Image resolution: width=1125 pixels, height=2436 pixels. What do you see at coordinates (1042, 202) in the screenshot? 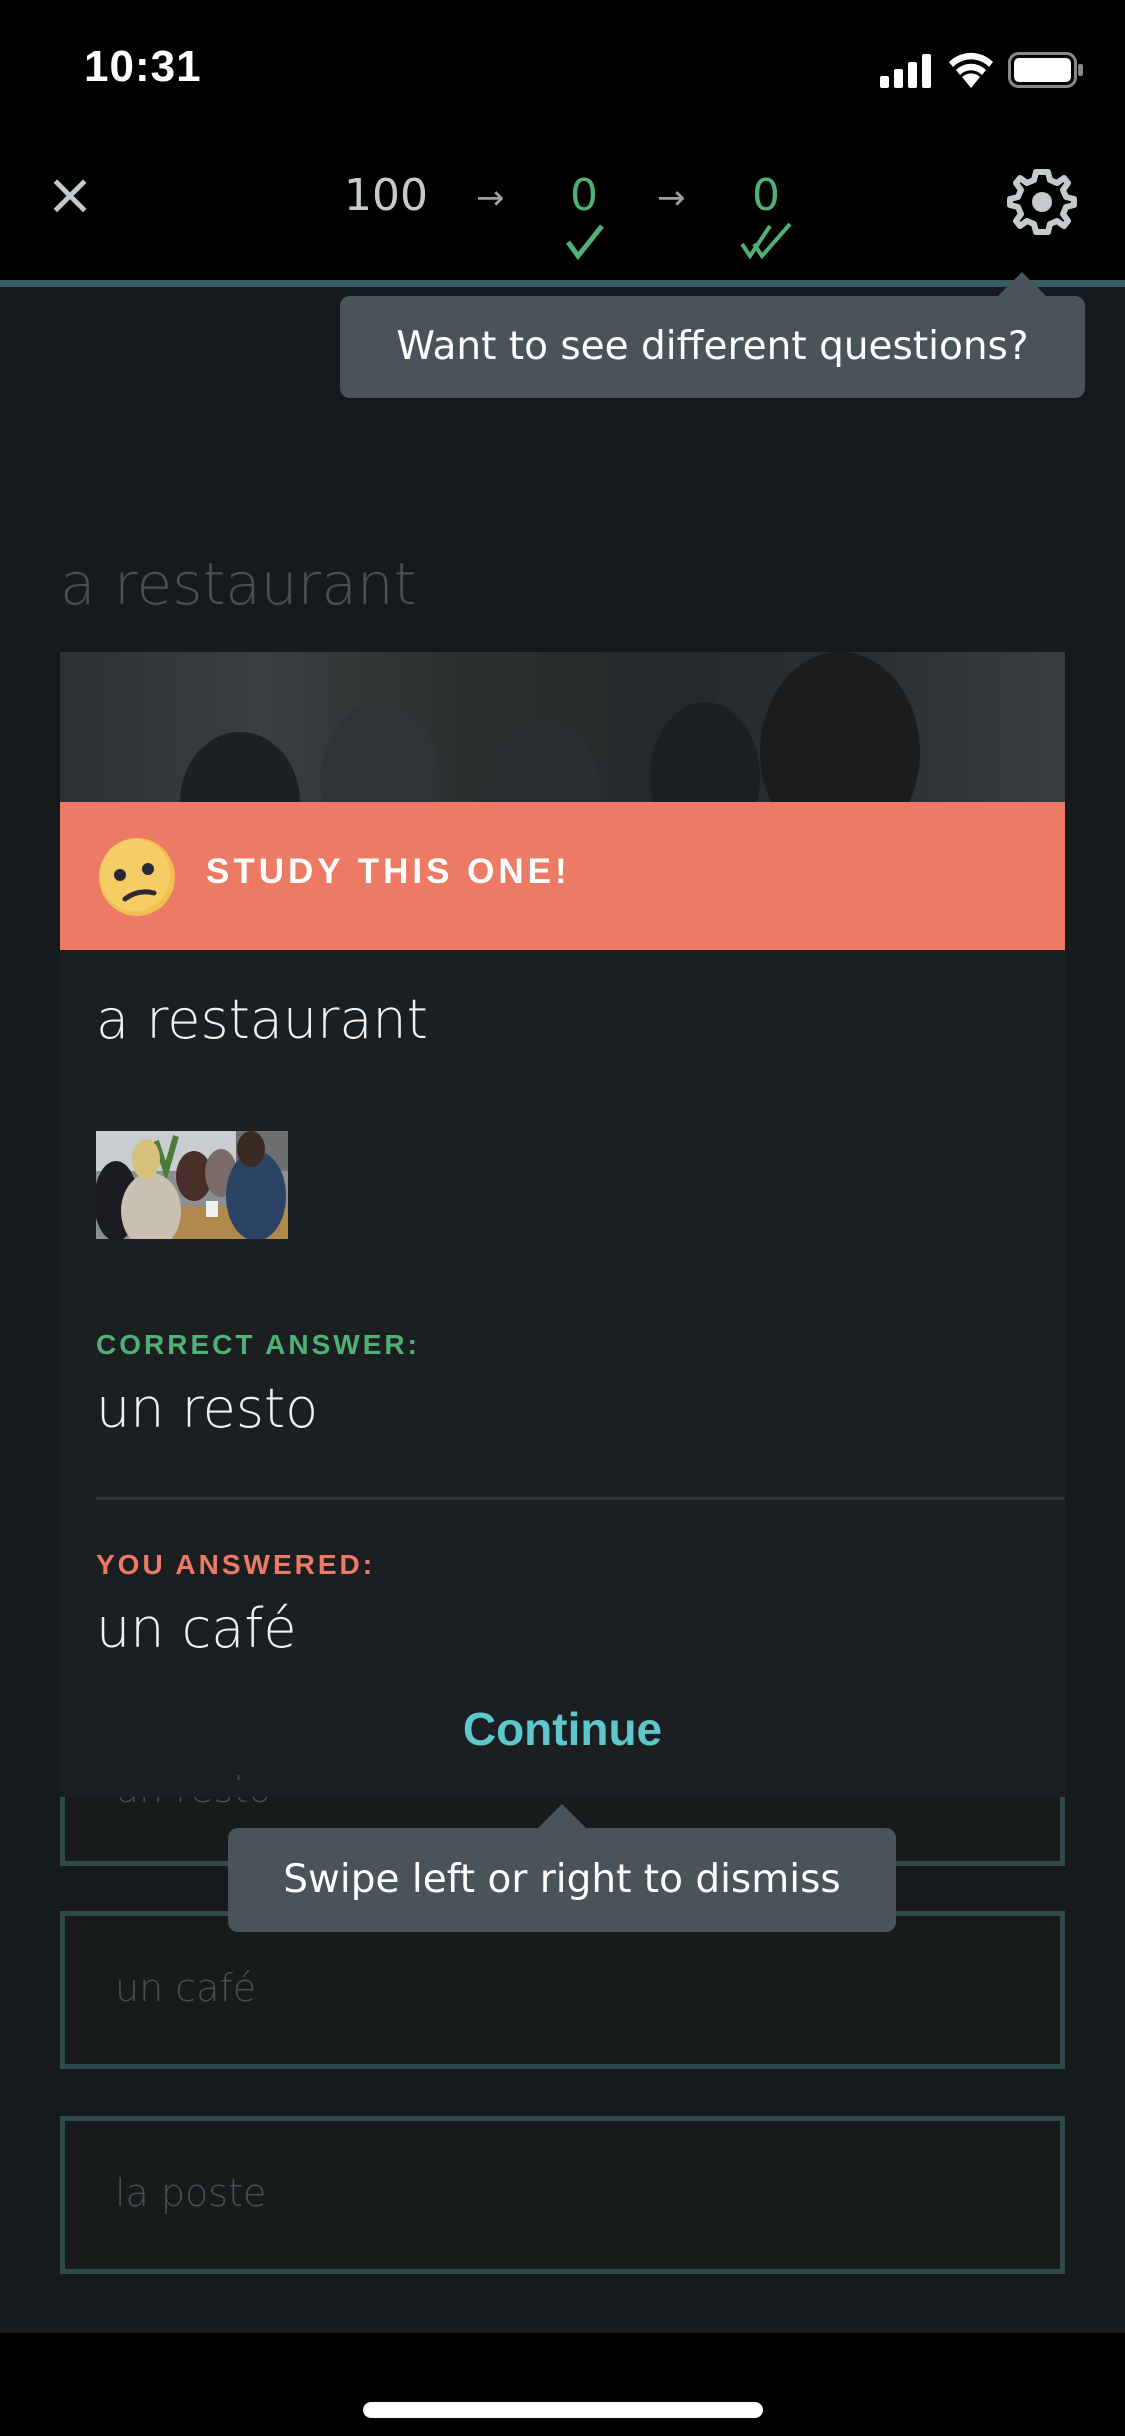
I see `gear-icon` at bounding box center [1042, 202].